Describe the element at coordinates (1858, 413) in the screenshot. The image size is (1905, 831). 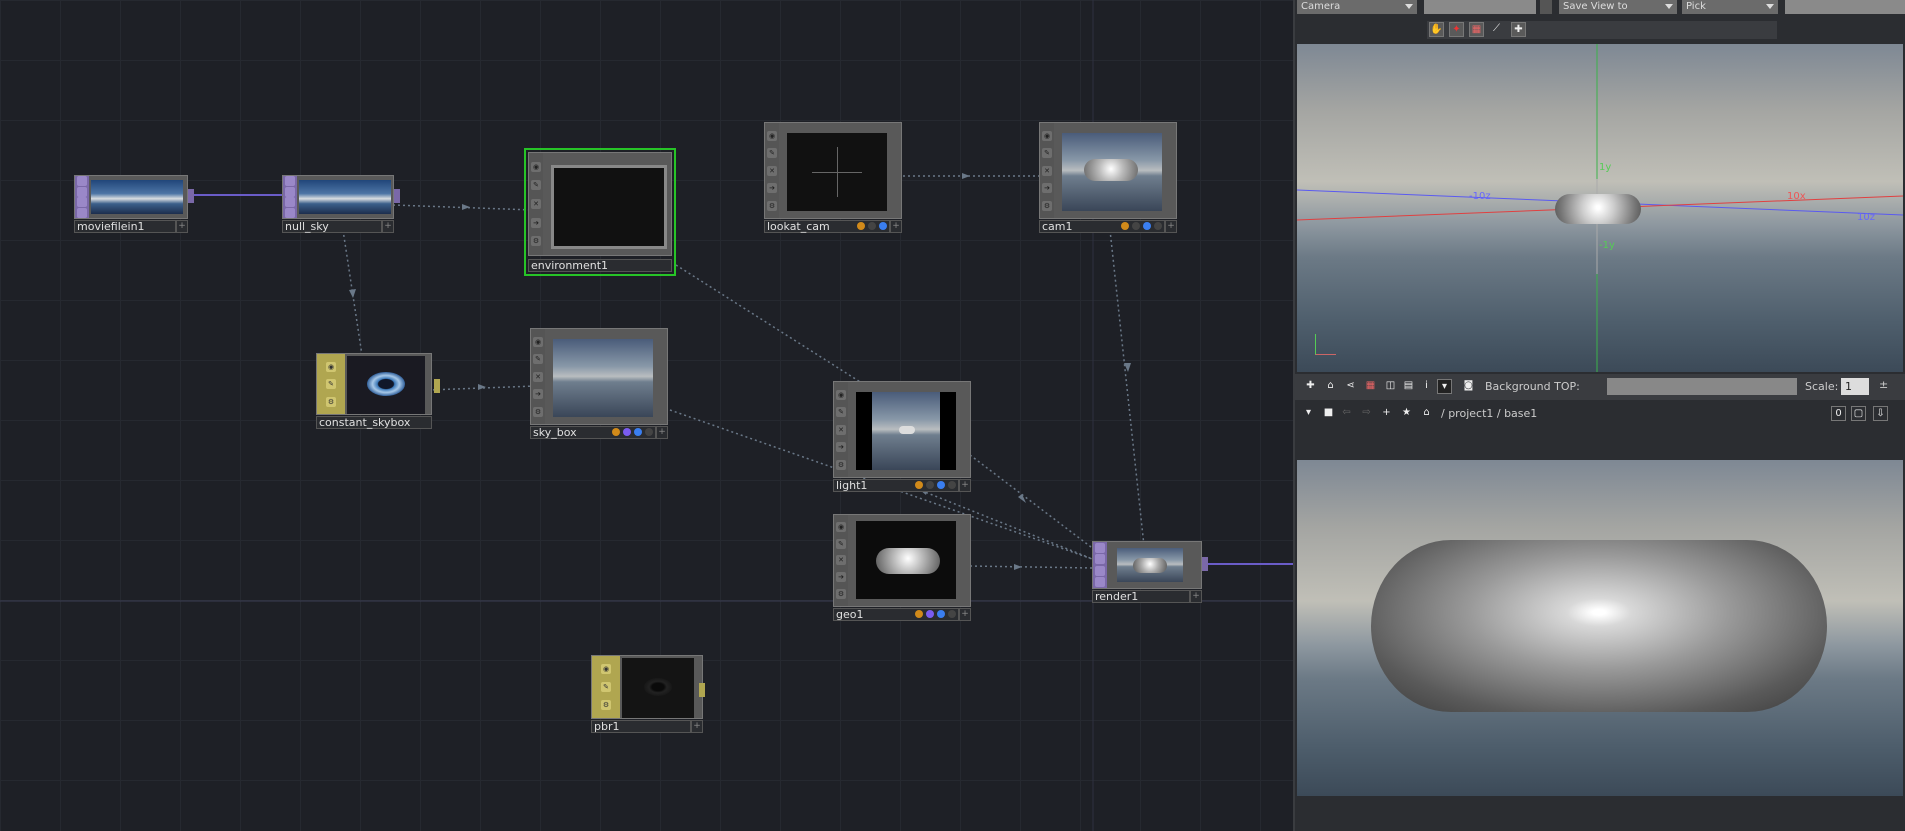
I see `maximize-icon: ▢` at that location.